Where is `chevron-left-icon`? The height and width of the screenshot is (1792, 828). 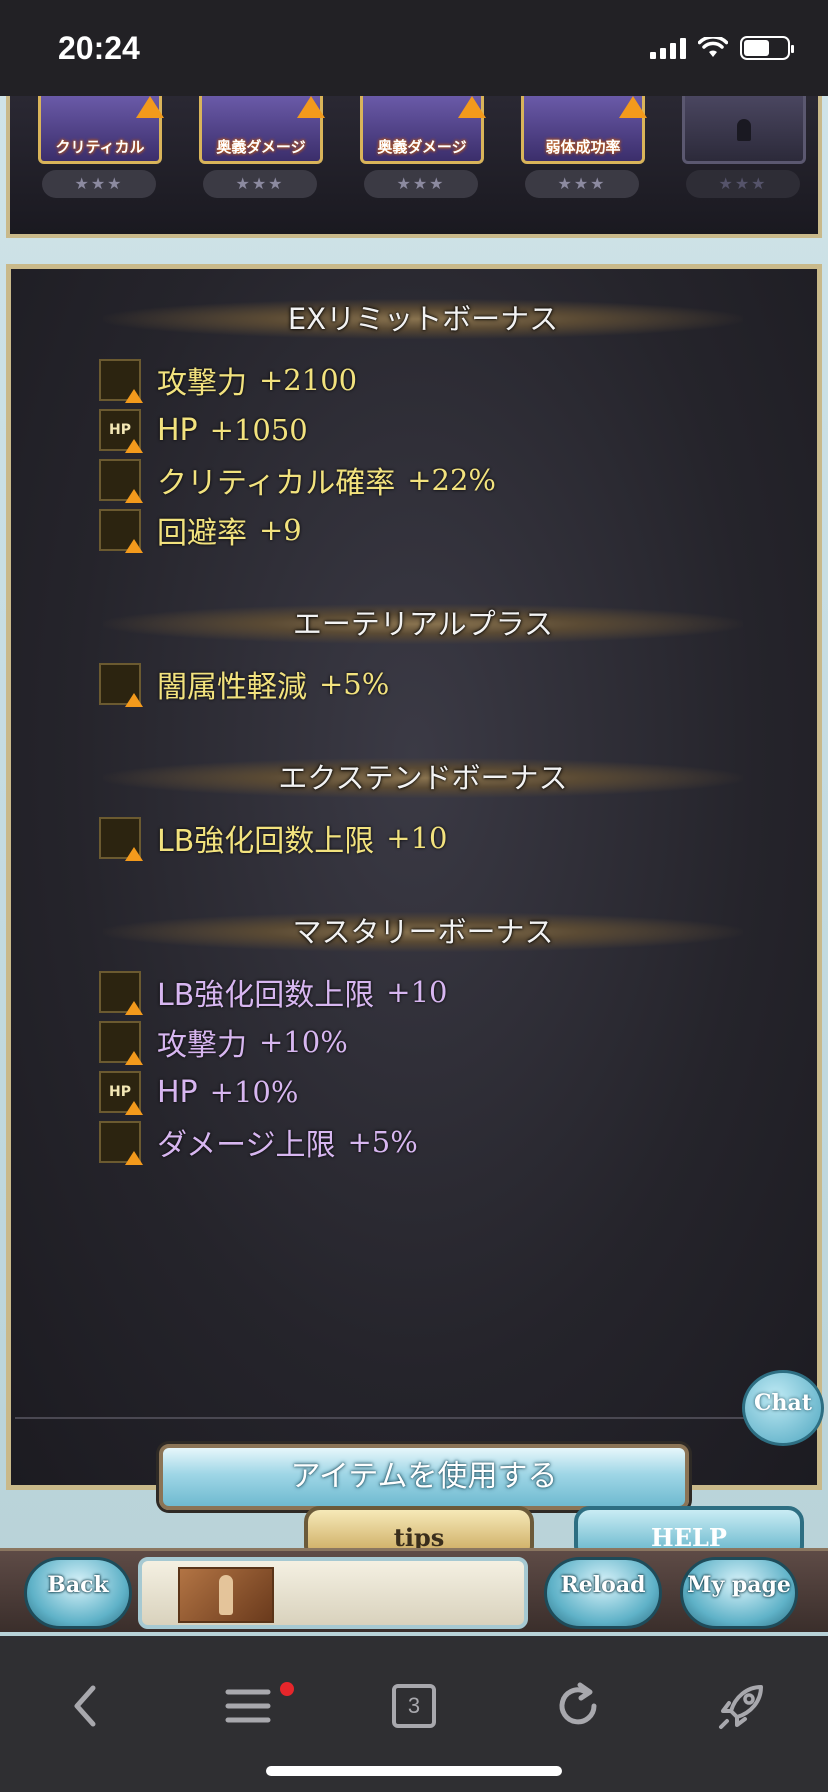 chevron-left-icon is located at coordinates (85, 1706).